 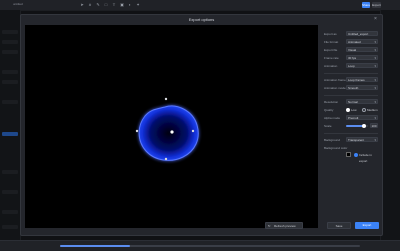 I want to click on setting-row: Background color, so click(x=351, y=148).